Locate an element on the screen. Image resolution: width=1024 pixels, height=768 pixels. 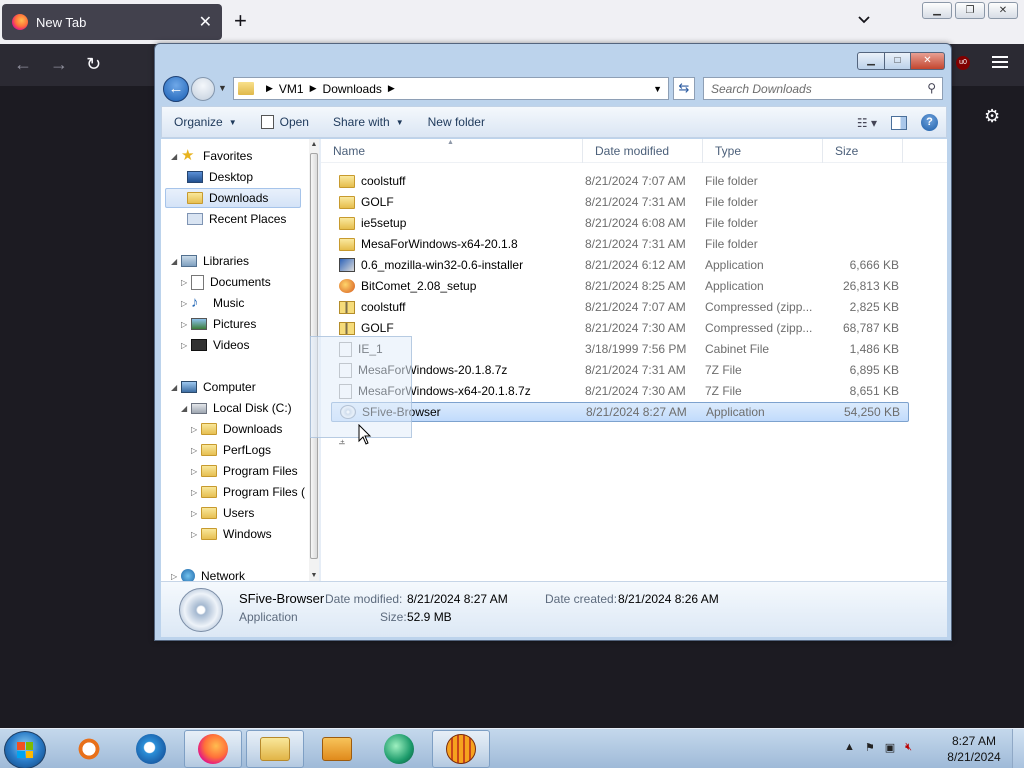
nav-windows: ▷ Windows is located at coordinates (231, 534).